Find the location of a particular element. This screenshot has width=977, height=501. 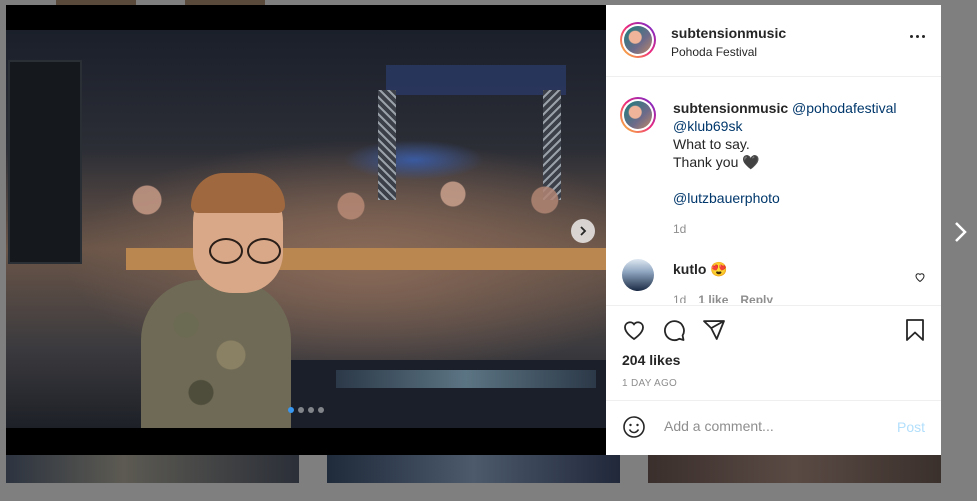

caption-mention: @pohodafestival is located at coordinates (844, 108).